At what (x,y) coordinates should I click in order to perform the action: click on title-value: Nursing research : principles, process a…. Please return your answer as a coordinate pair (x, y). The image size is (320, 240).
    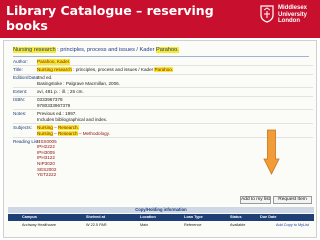
    Looking at the image, I should click on (105, 70).